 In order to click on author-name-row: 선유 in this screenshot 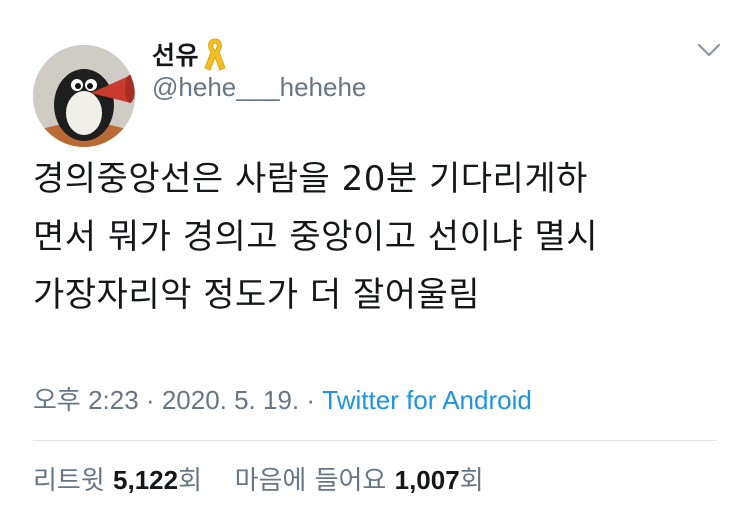, I will do `click(189, 54)`.